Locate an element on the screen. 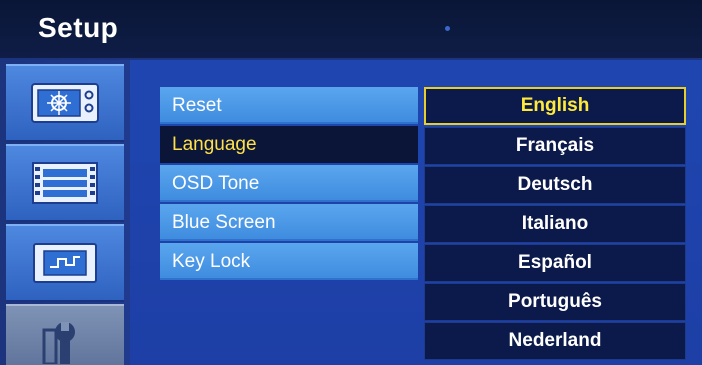  menu-item-reset: Reset is located at coordinates (289, 105).